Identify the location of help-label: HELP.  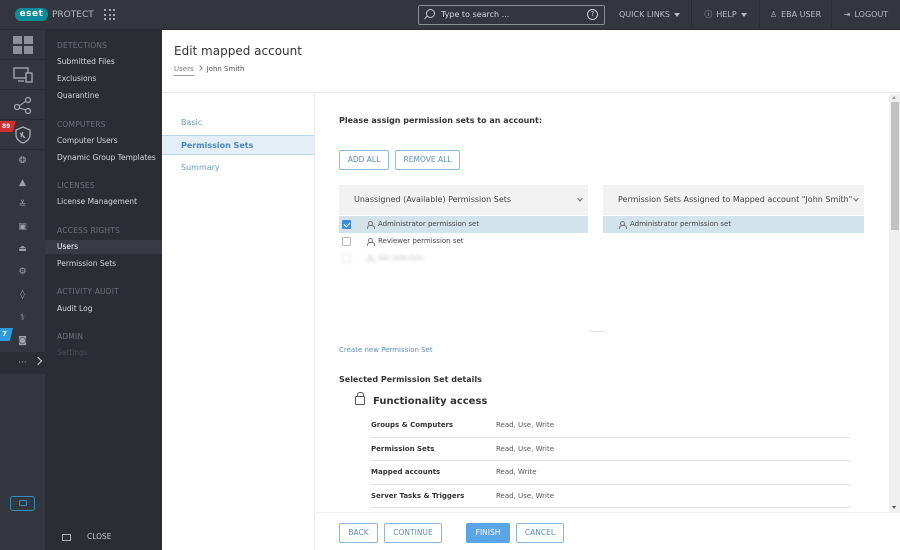
(726, 14).